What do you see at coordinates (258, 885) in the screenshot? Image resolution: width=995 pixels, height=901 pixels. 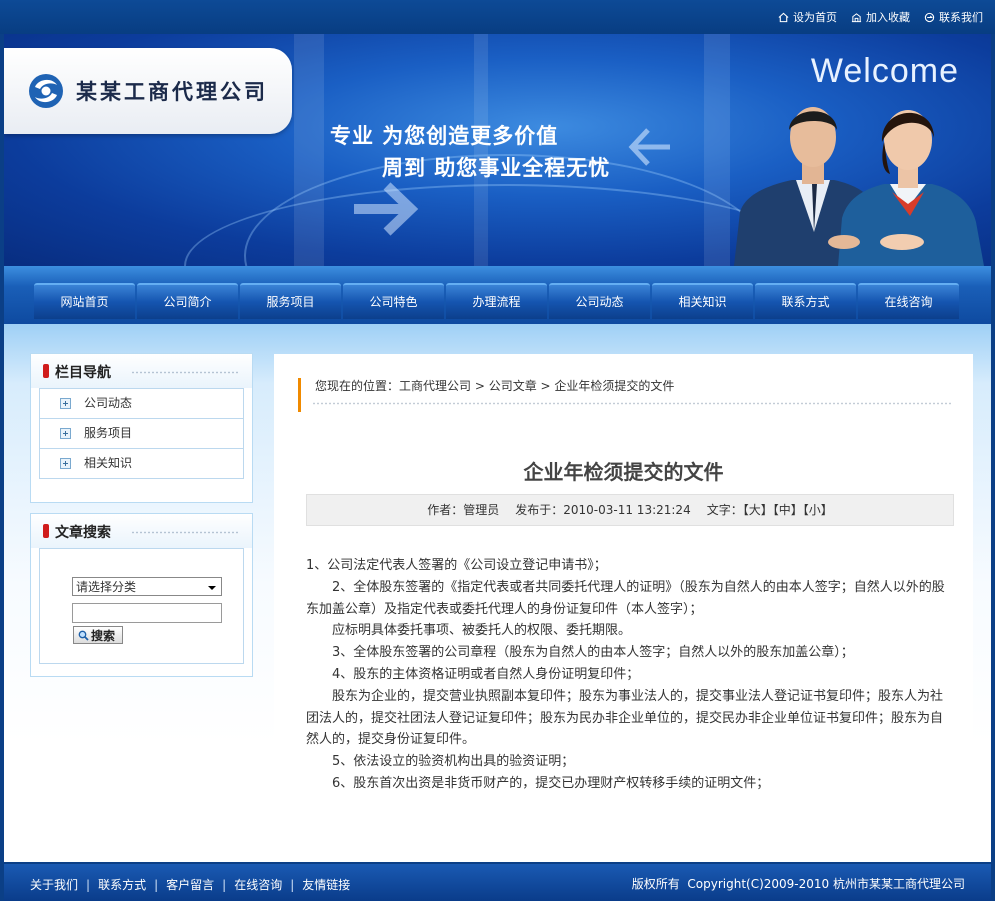 I see `footer-consult-link: 在线咨询` at bounding box center [258, 885].